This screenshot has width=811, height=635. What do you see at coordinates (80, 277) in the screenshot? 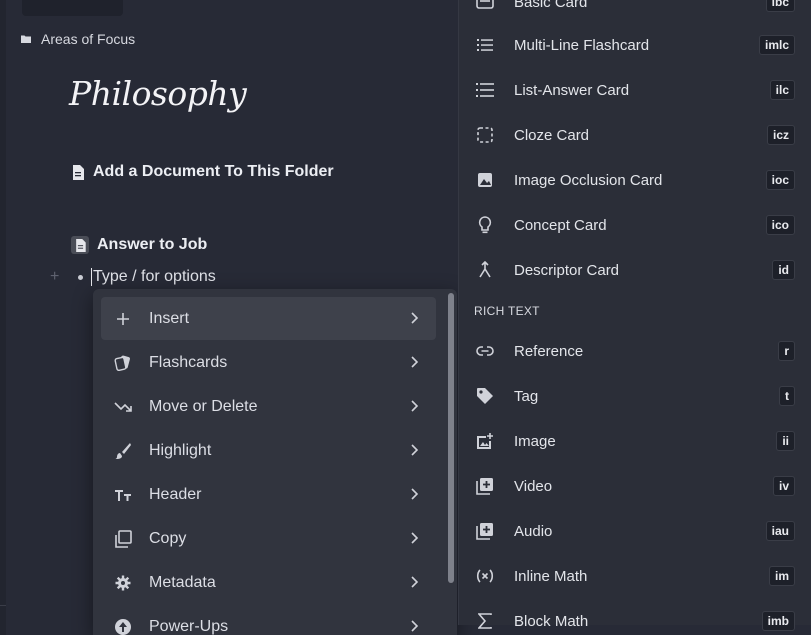
I see `bullet-dot` at bounding box center [80, 277].